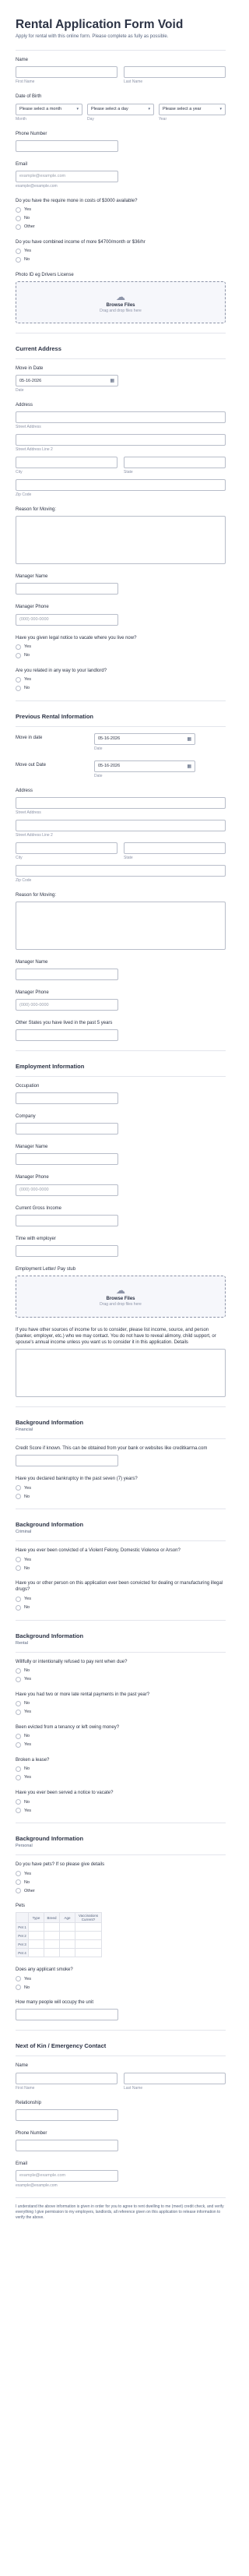  I want to click on kin-first-name-input, so click(66, 2078).